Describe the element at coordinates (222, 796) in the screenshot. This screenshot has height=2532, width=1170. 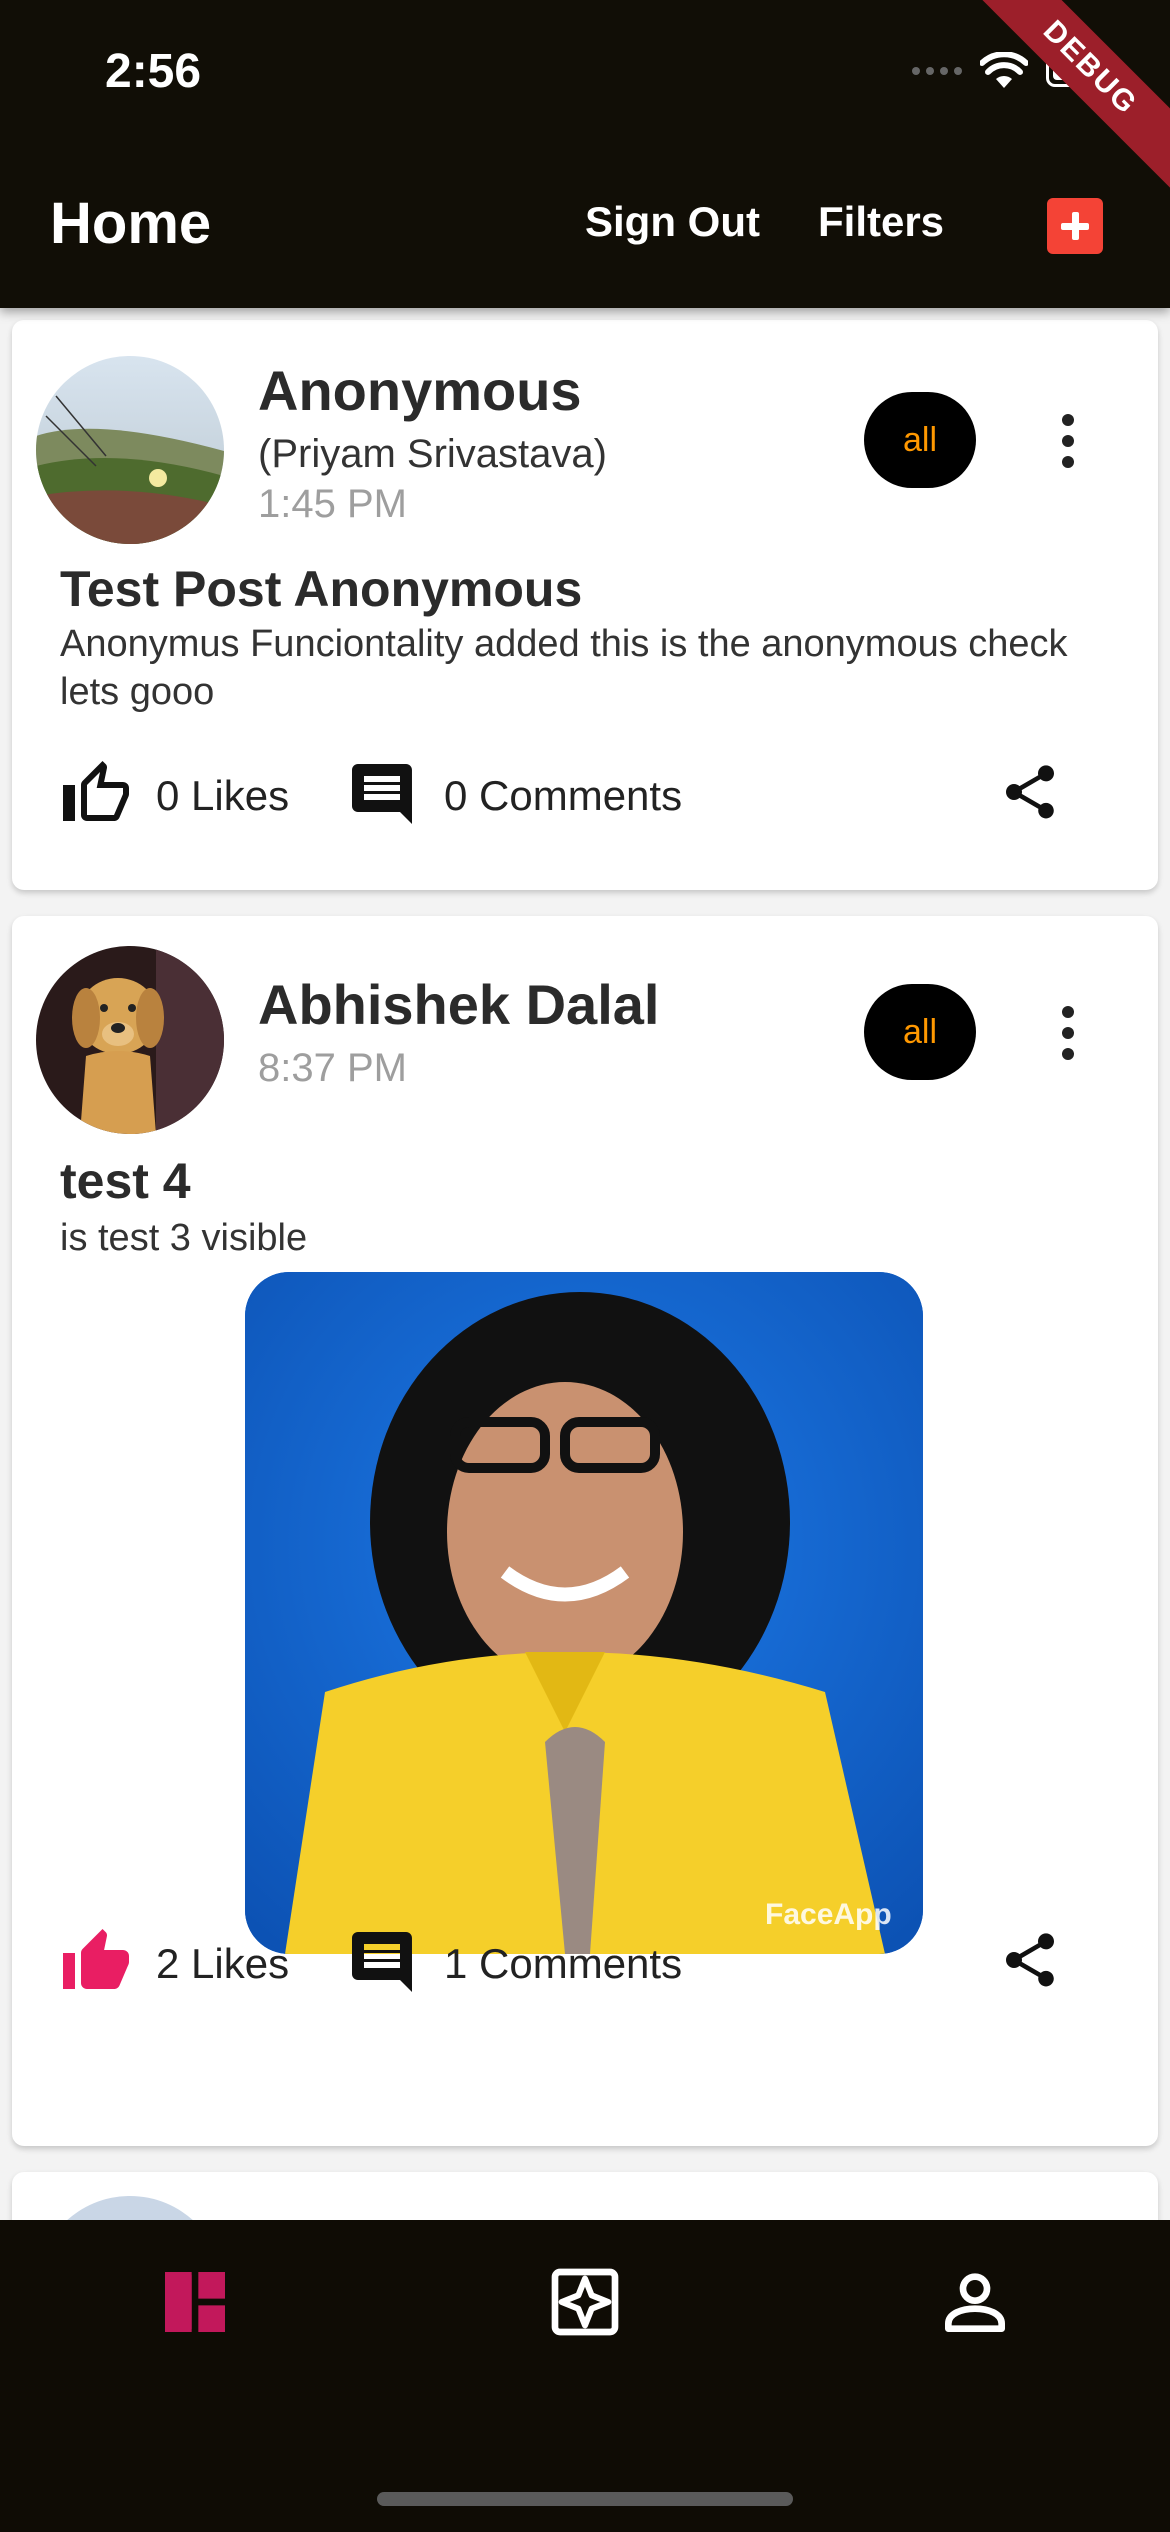
I see `likes-count: 0 Likes` at that location.